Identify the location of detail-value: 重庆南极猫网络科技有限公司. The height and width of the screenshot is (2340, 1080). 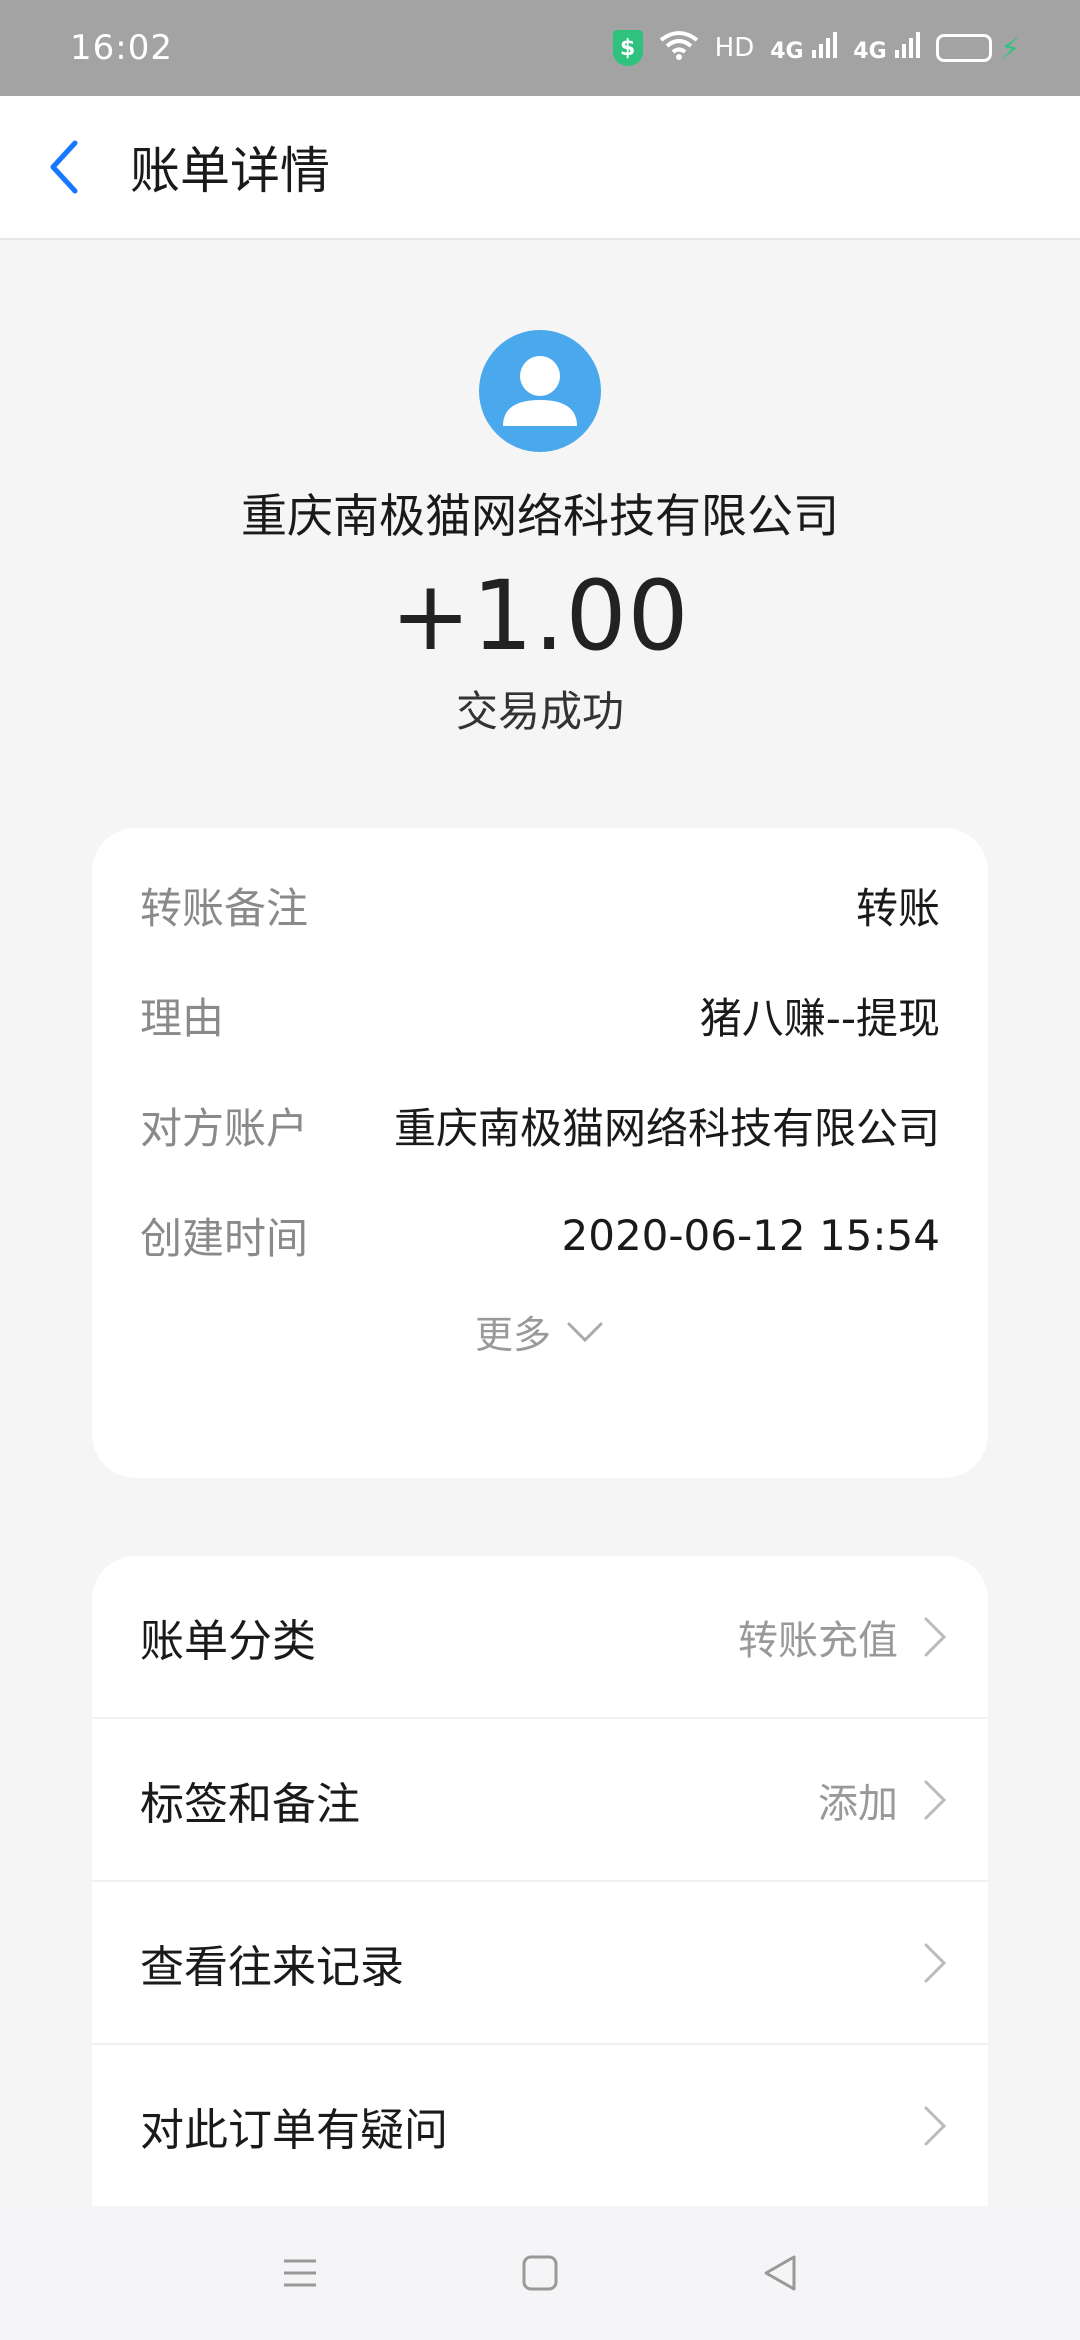
(666, 1128).